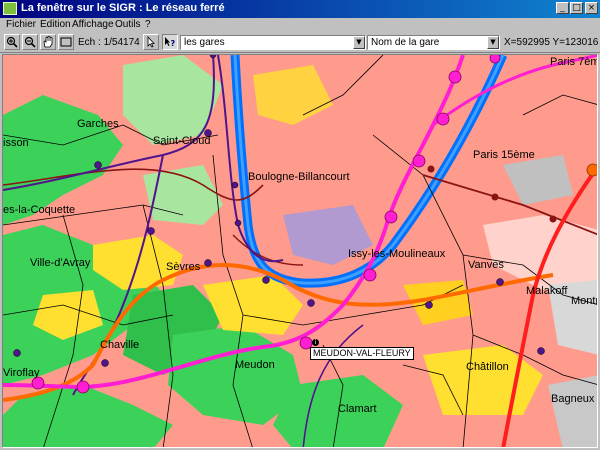 The width and height of the screenshot is (600, 450). What do you see at coordinates (39, 210) in the screenshot?
I see `place-label: es-la-Coquette` at bounding box center [39, 210].